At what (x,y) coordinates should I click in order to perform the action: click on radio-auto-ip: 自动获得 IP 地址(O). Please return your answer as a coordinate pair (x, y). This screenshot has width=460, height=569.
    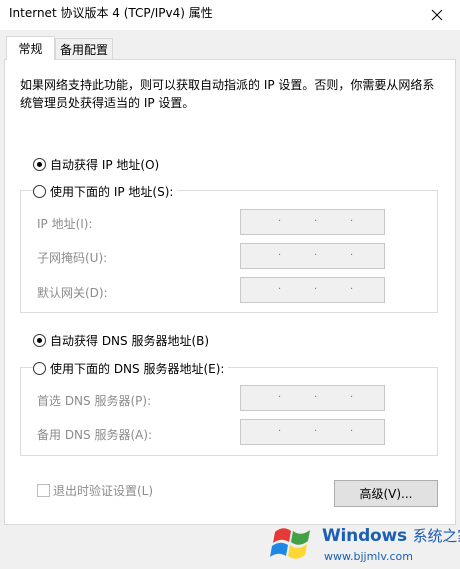
    Looking at the image, I should click on (98, 164).